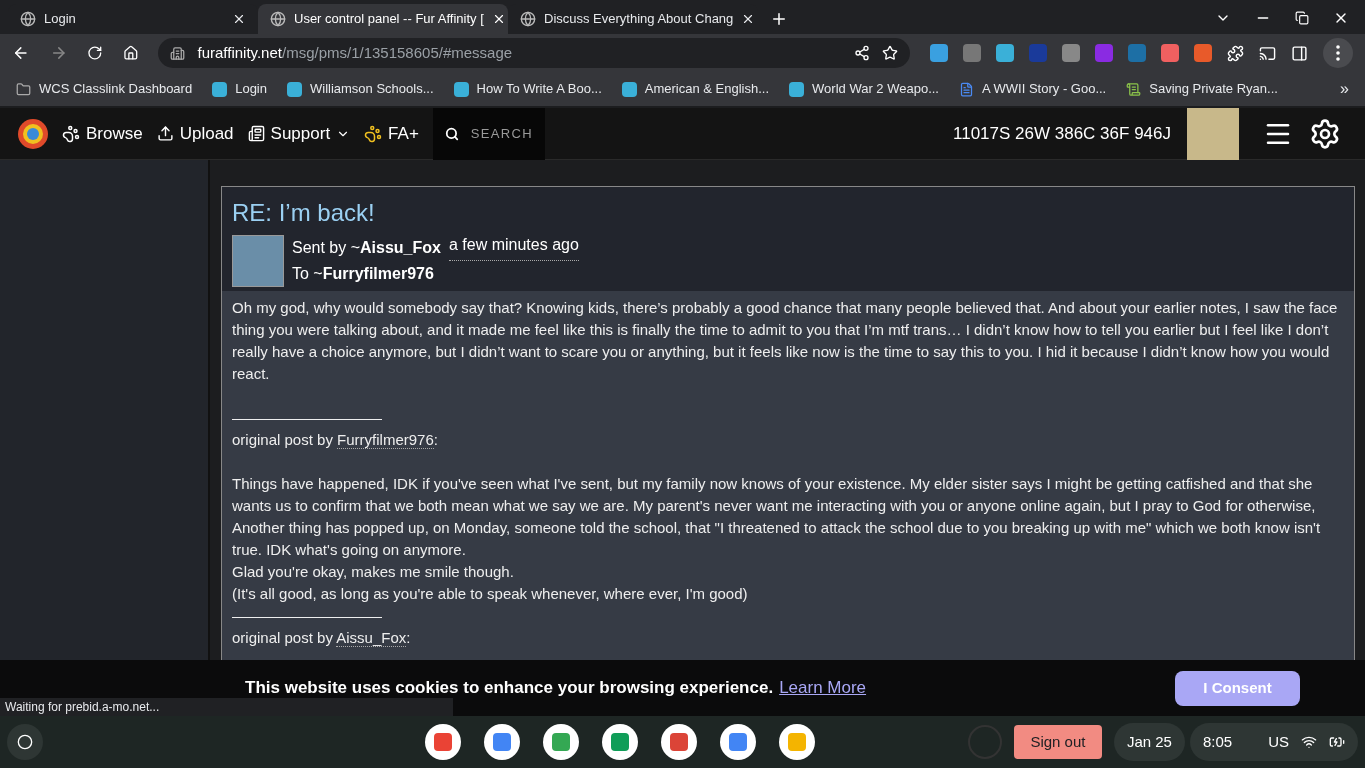 Image resolution: width=1365 pixels, height=768 pixels. I want to click on newspaper-icon, so click(256, 133).